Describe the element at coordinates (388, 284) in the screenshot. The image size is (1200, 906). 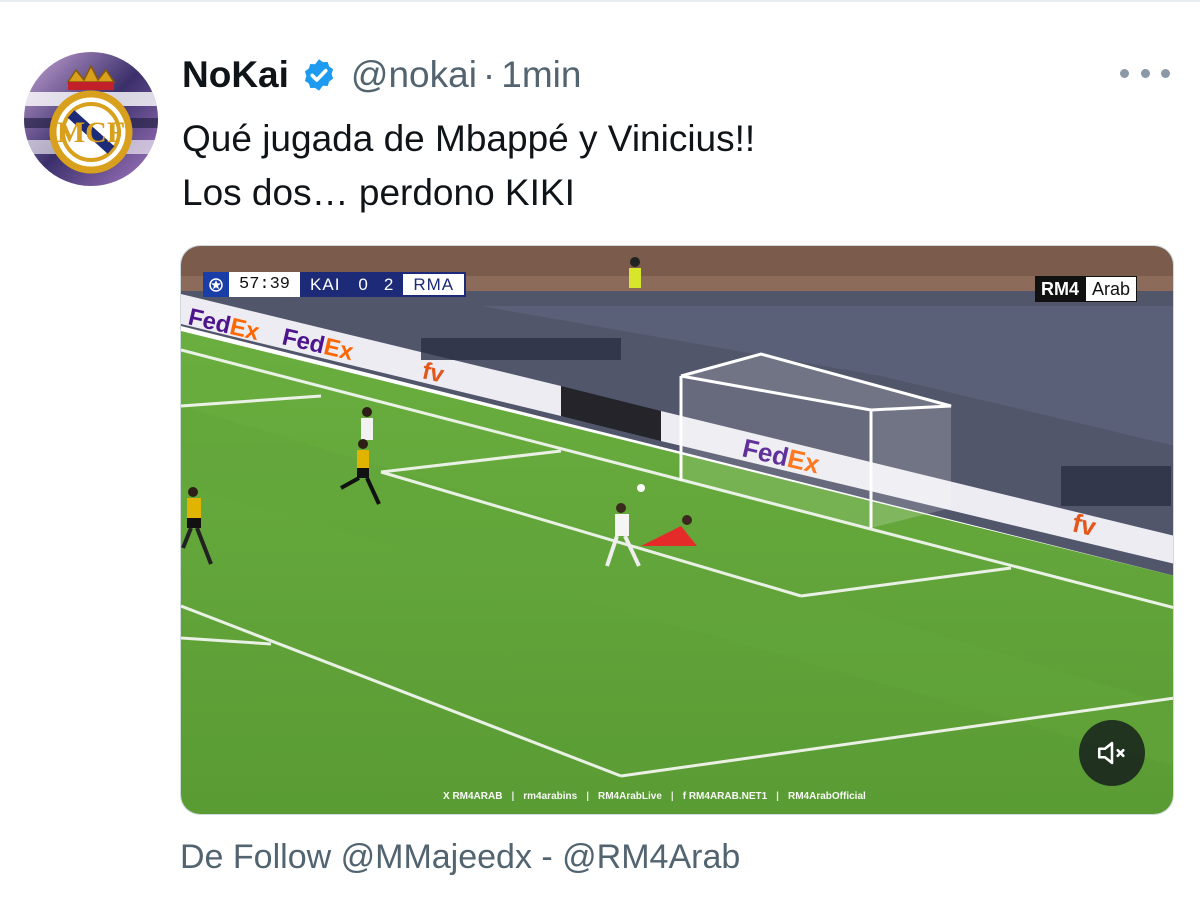
I see `away-score: 2` at that location.